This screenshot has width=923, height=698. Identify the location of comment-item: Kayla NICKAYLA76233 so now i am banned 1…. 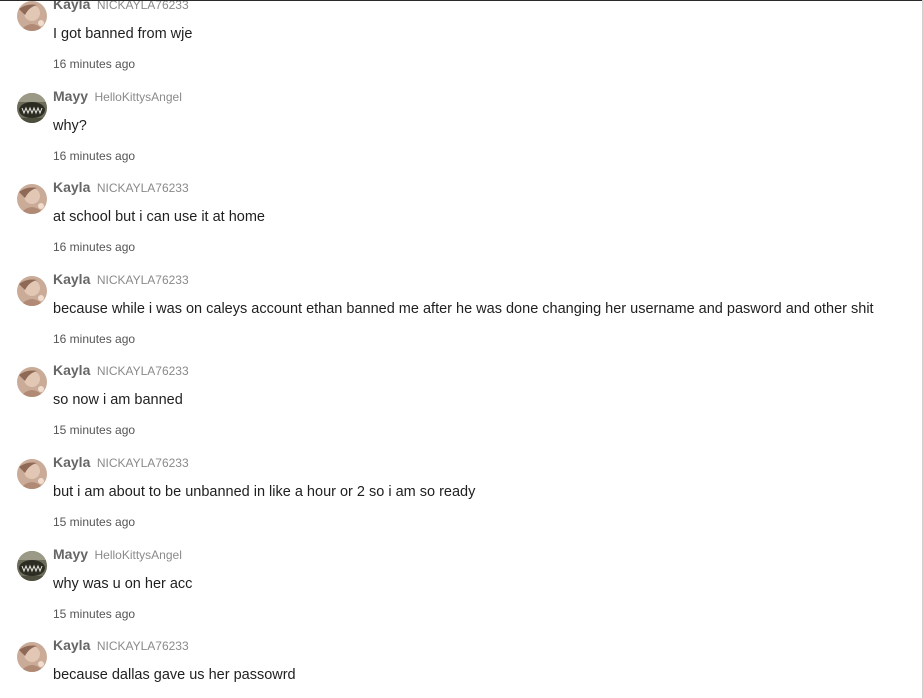
(461, 407).